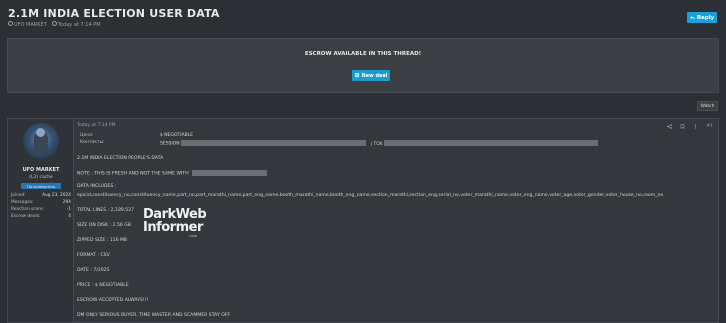 This screenshot has width=726, height=323. What do you see at coordinates (41, 209) in the screenshot?
I see `stat-reaction-score: Reaction score: -1` at bounding box center [41, 209].